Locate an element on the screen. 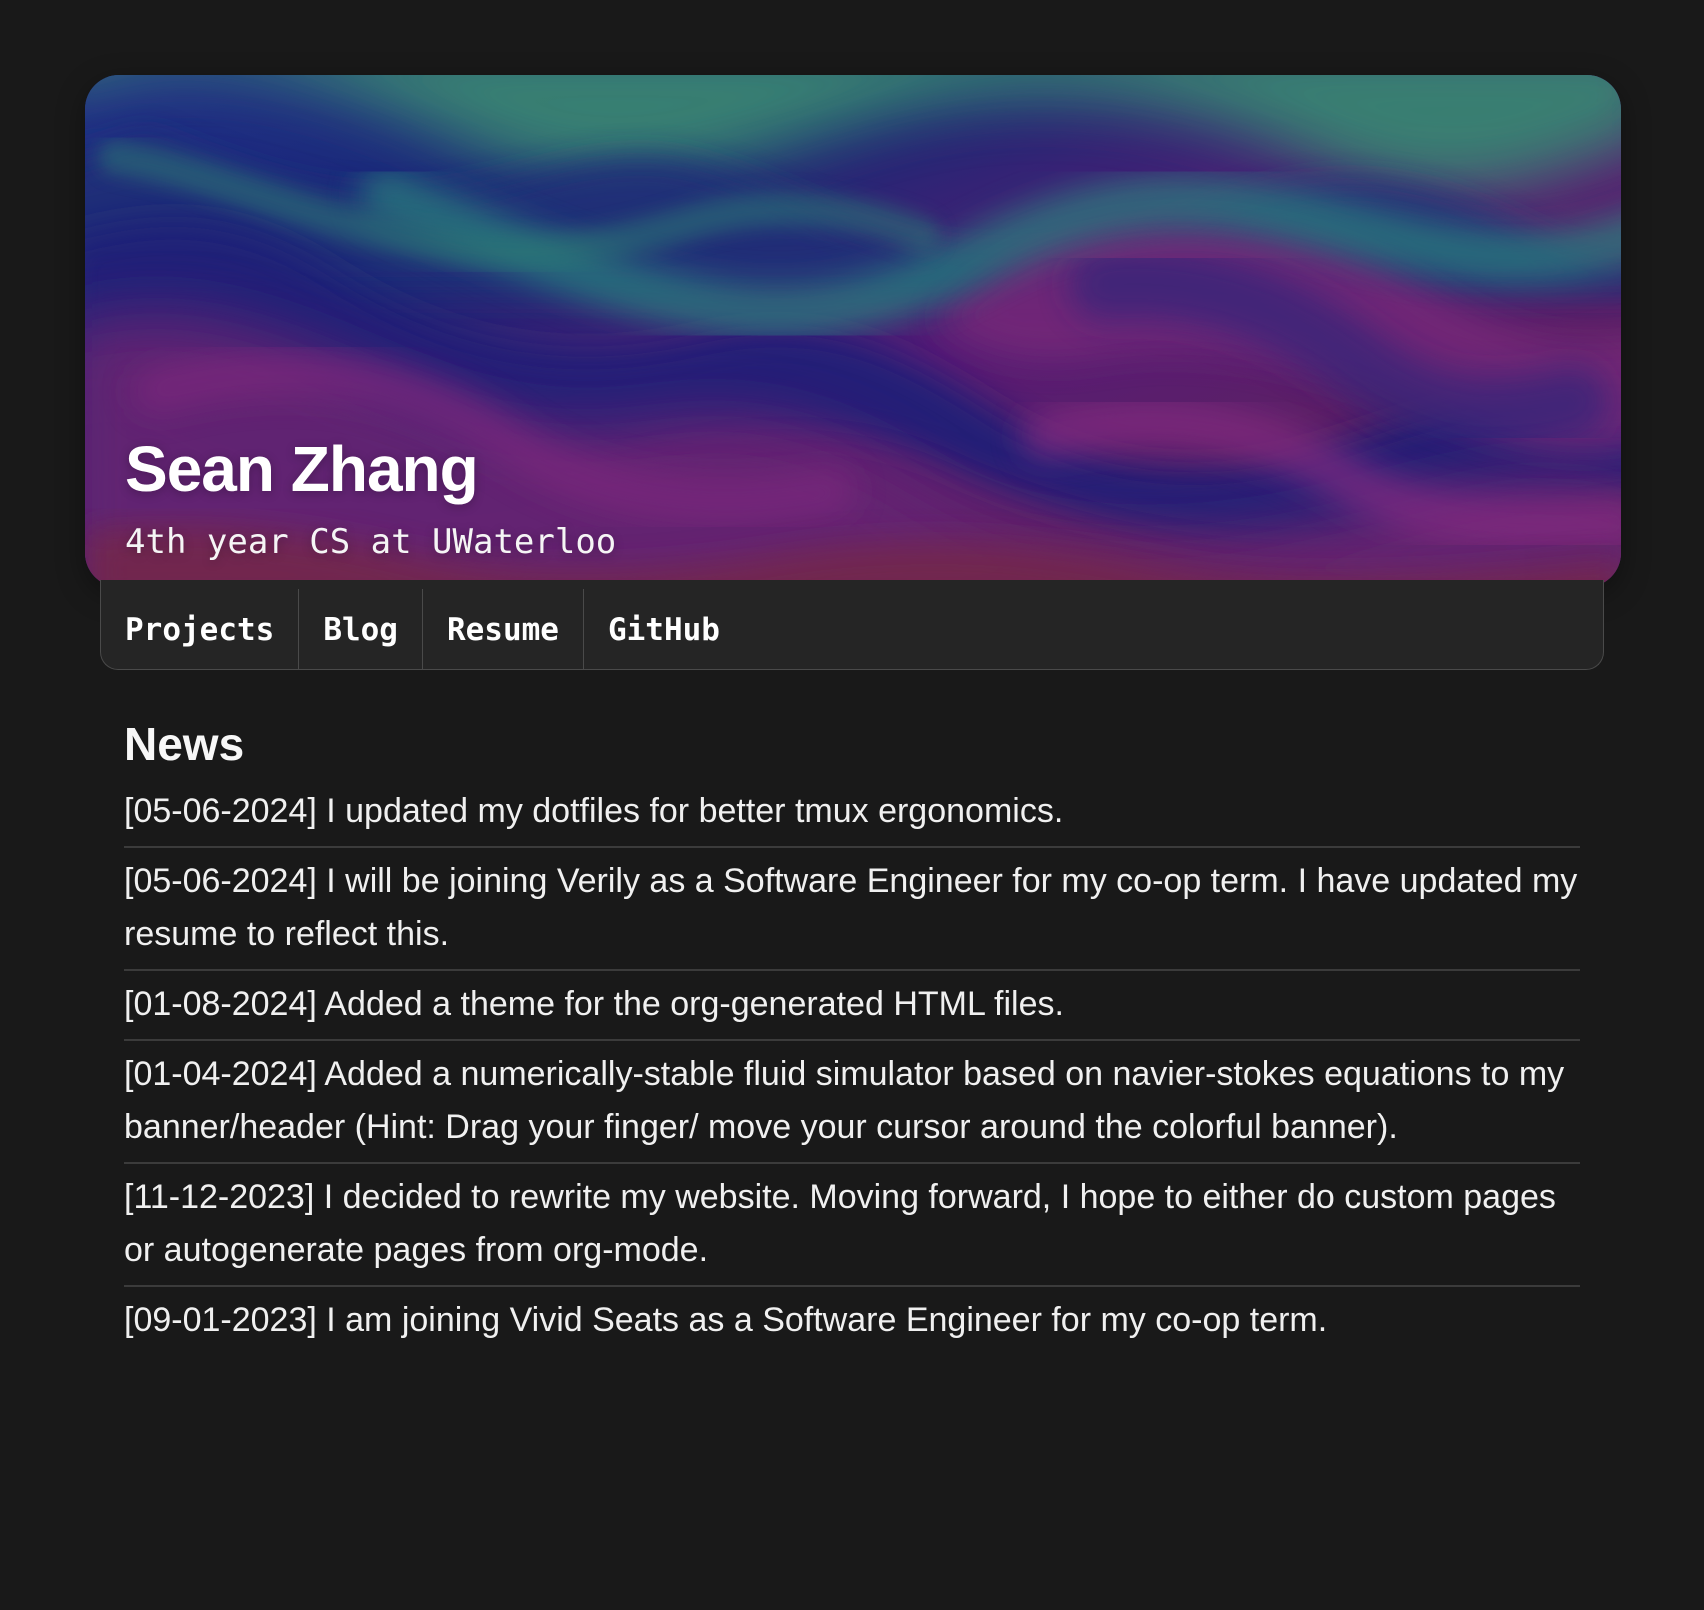  site-subtitle: 4th year CS at UWaterloo is located at coordinates (371, 542).